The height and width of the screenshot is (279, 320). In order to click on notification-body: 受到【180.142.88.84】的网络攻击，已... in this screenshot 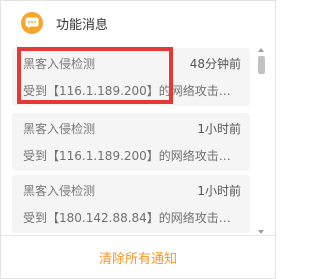, I will do `click(132, 218)`.